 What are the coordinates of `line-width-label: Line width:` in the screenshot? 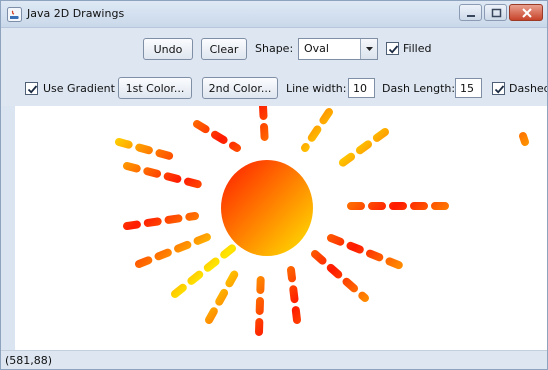 It's located at (316, 88).